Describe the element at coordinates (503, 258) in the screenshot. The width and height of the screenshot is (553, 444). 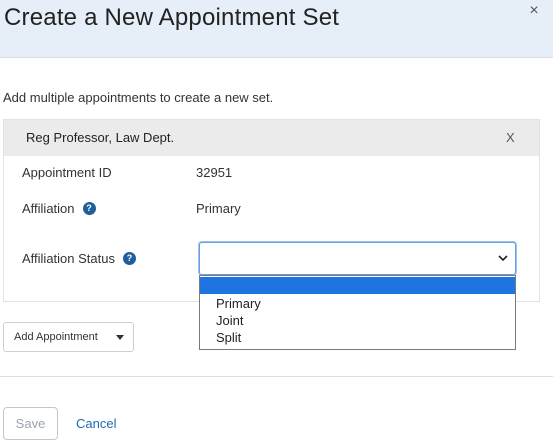
I see `chevron-down-icon` at that location.